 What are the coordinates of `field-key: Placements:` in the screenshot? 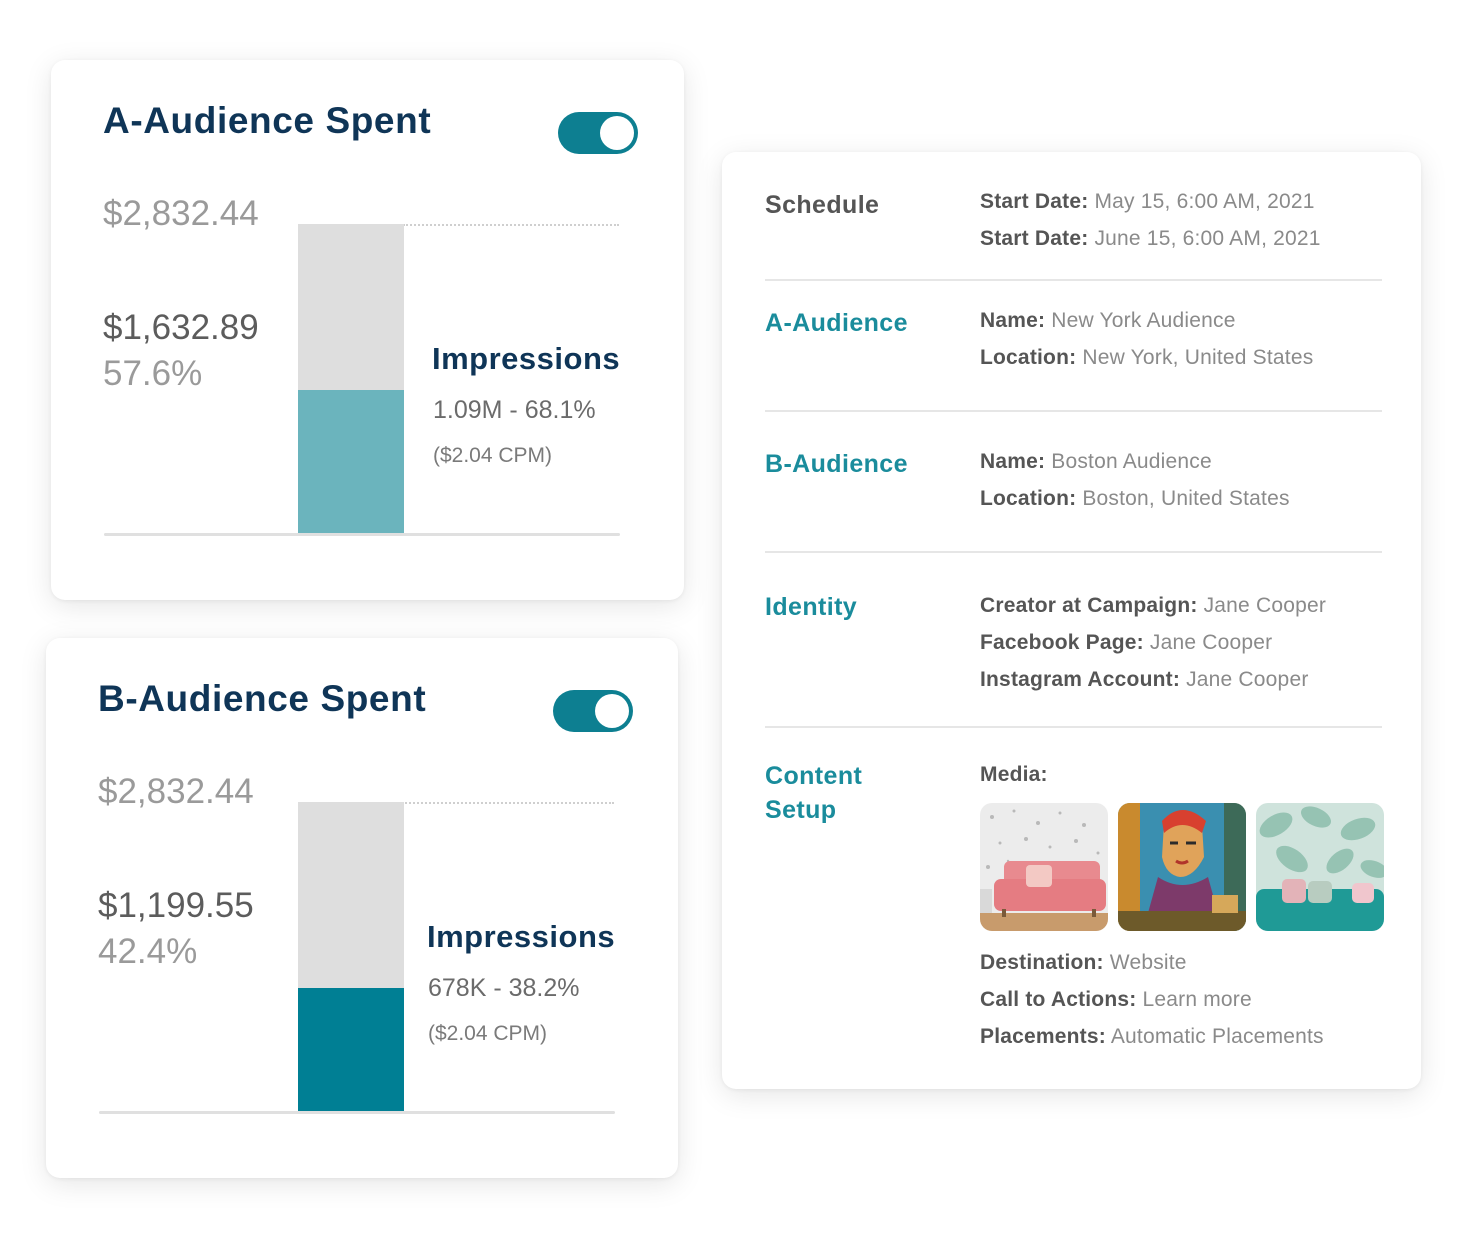 It's located at (1043, 1036).